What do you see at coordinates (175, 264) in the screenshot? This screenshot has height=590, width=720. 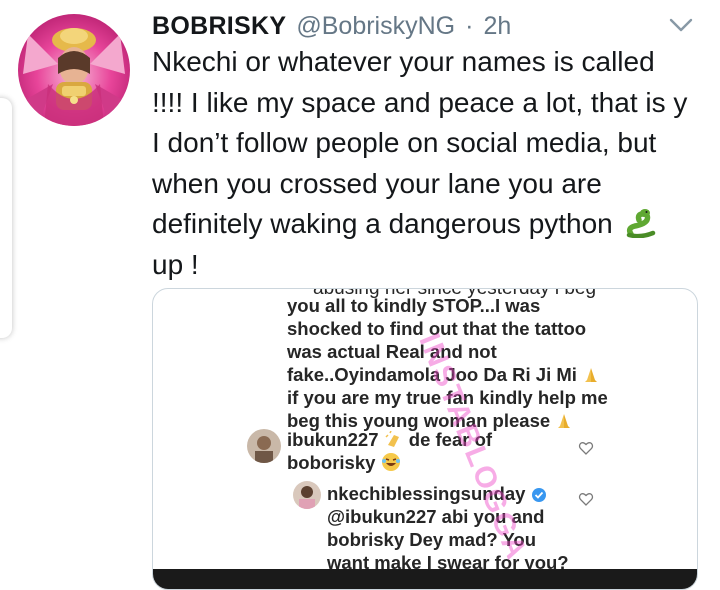 I see `tweet-text-end: up !` at bounding box center [175, 264].